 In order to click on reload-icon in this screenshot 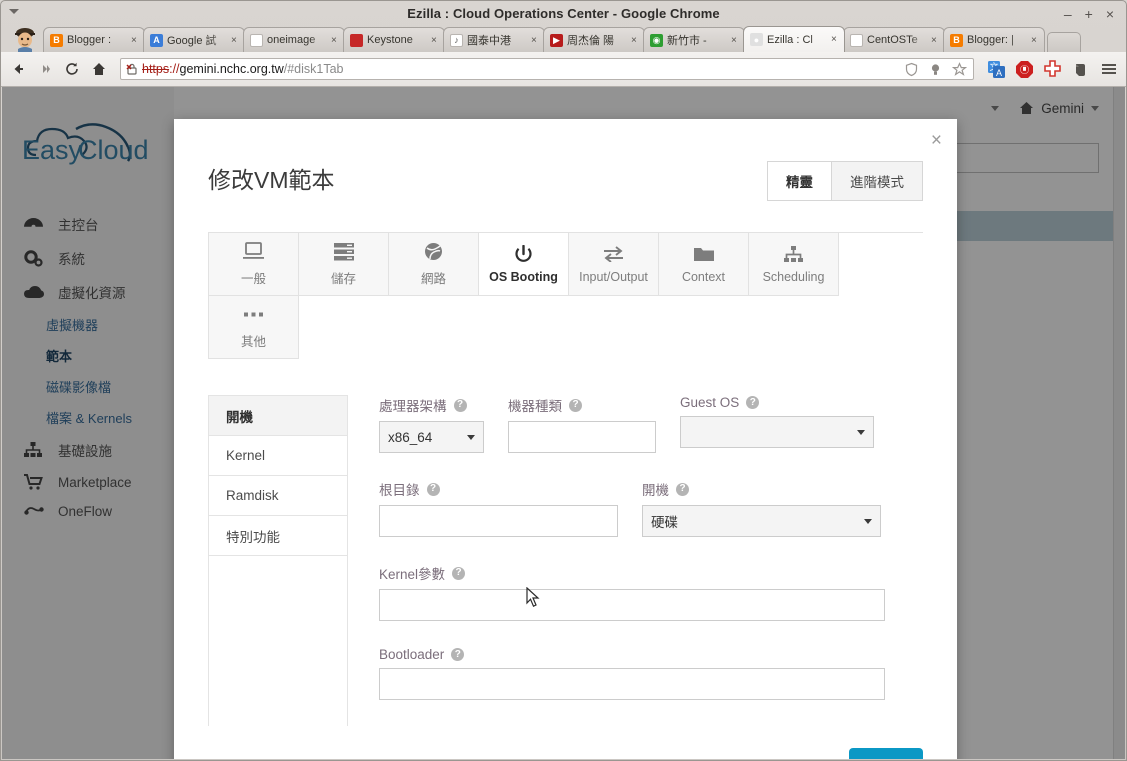, I will do `click(72, 69)`.